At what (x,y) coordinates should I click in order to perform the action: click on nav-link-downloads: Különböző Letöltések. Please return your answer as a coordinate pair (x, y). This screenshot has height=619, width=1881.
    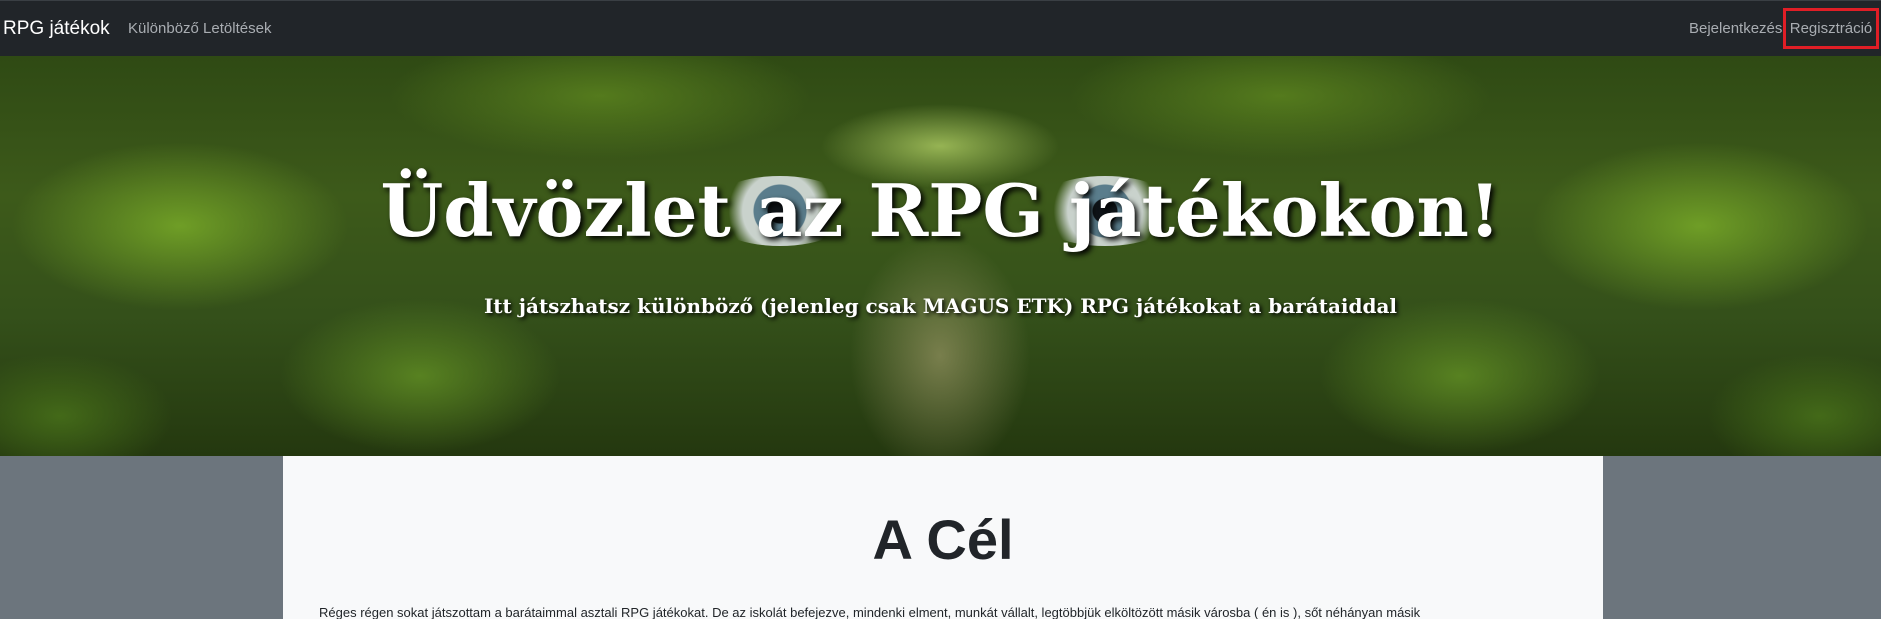
    Looking at the image, I should click on (199, 28).